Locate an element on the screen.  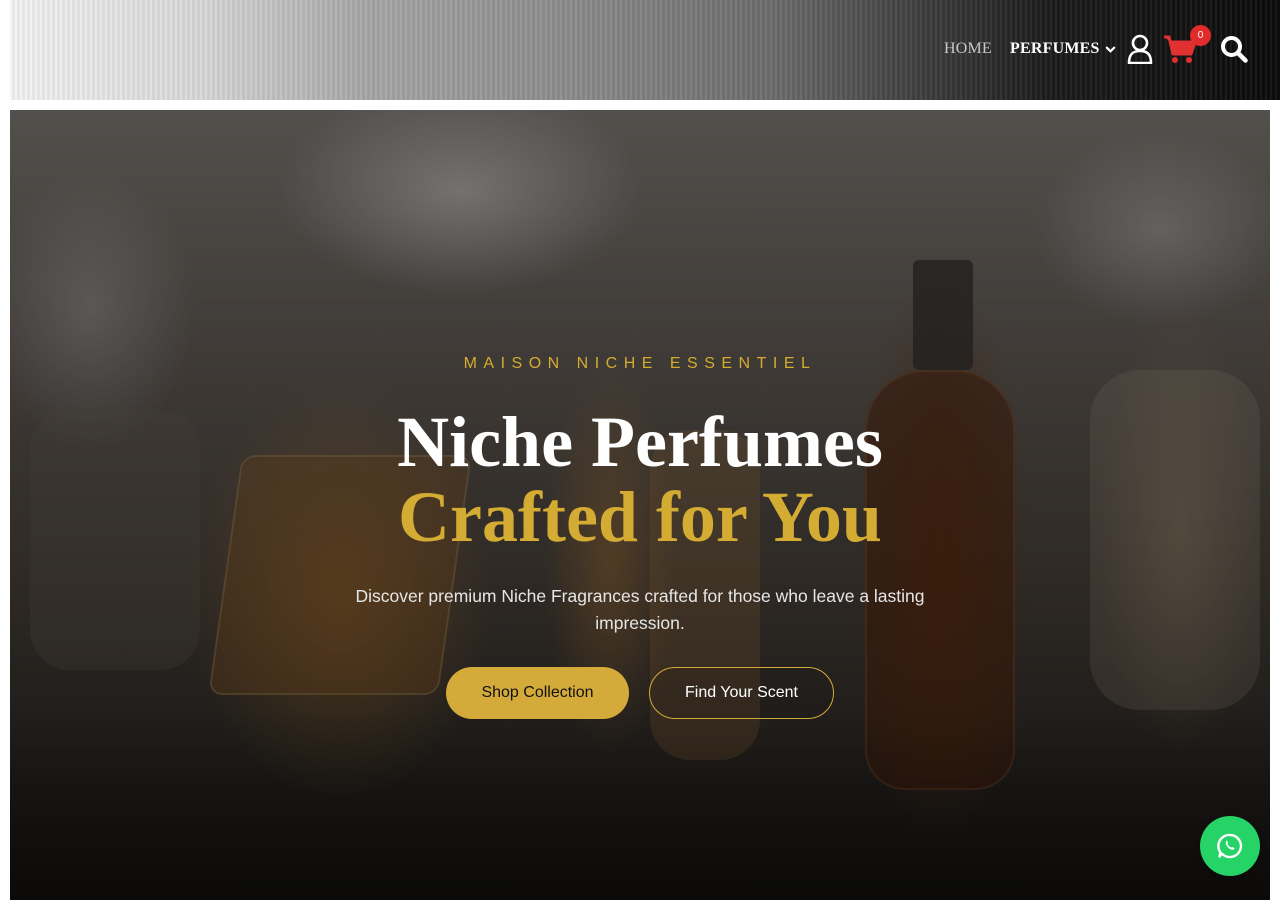
hero-title-line-1: Niche Perfumes is located at coordinates (640, 442).